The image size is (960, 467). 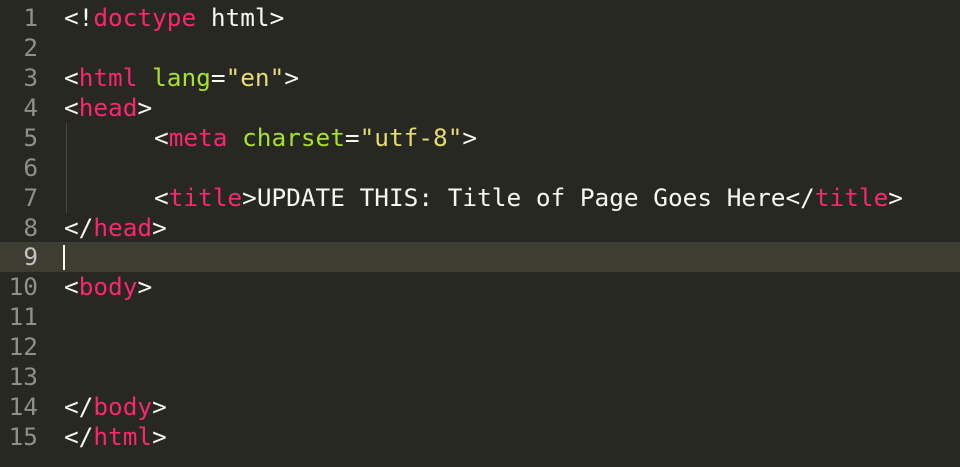 What do you see at coordinates (240, 17) in the screenshot?
I see `token-text: html>` at bounding box center [240, 17].